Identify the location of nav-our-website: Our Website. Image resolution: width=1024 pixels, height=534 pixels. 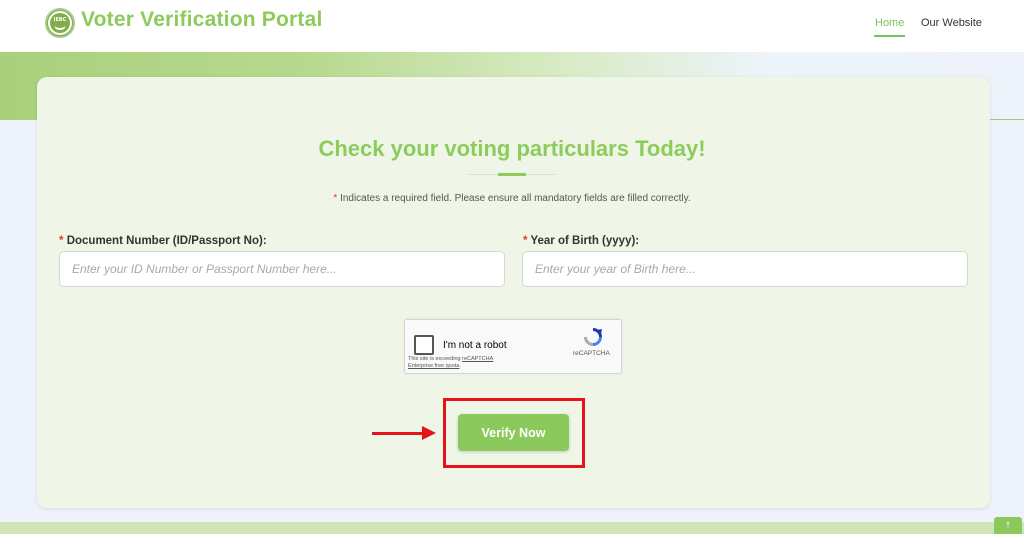
(951, 23).